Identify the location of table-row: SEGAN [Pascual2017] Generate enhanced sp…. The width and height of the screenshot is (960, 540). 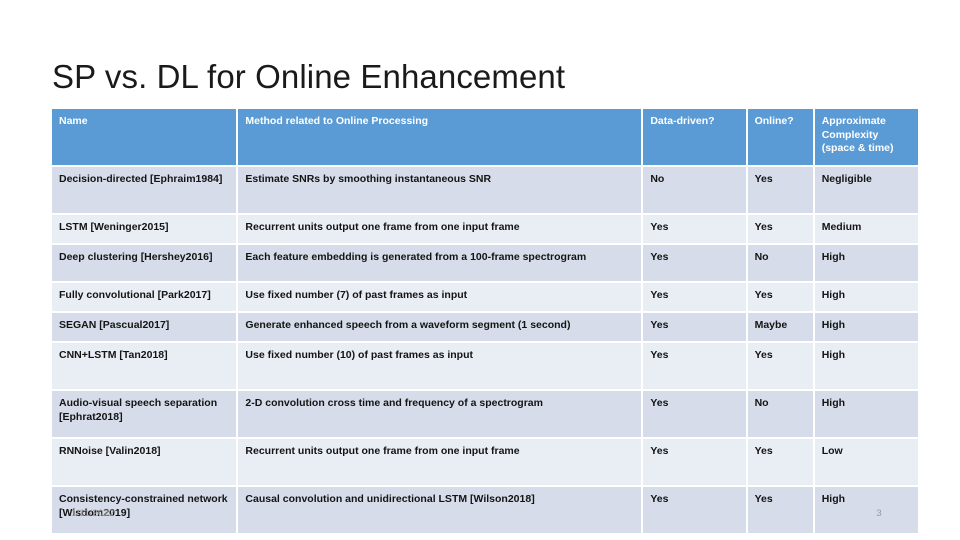
(485, 328).